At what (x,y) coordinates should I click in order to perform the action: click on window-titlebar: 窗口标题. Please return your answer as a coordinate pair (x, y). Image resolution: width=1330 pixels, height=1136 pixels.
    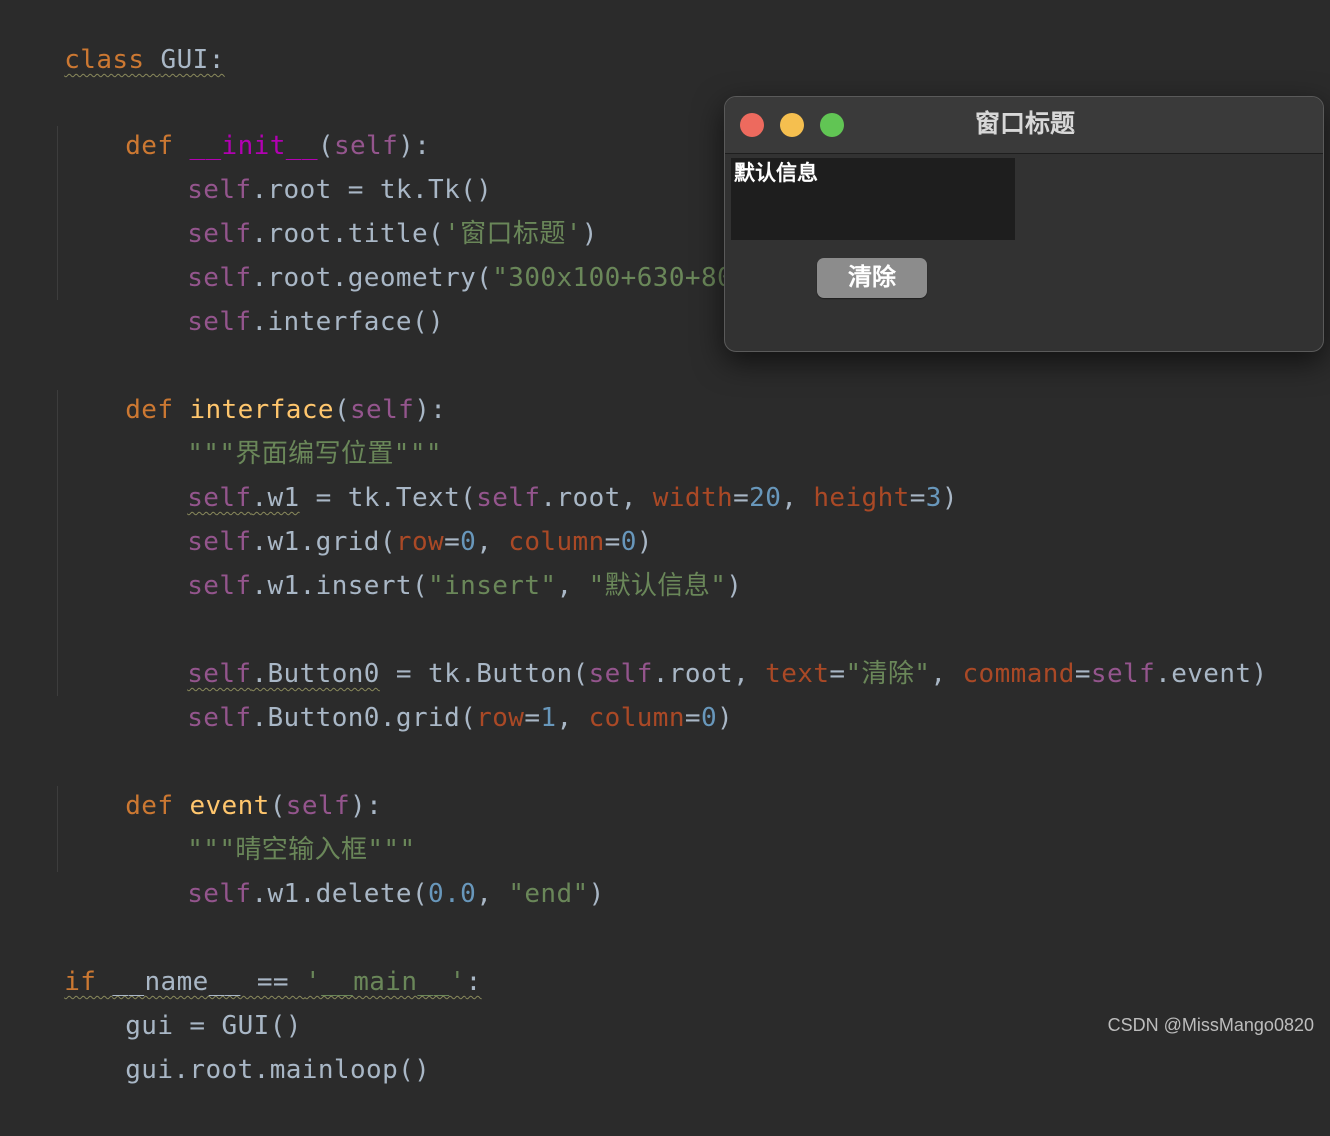
    Looking at the image, I should click on (1024, 125).